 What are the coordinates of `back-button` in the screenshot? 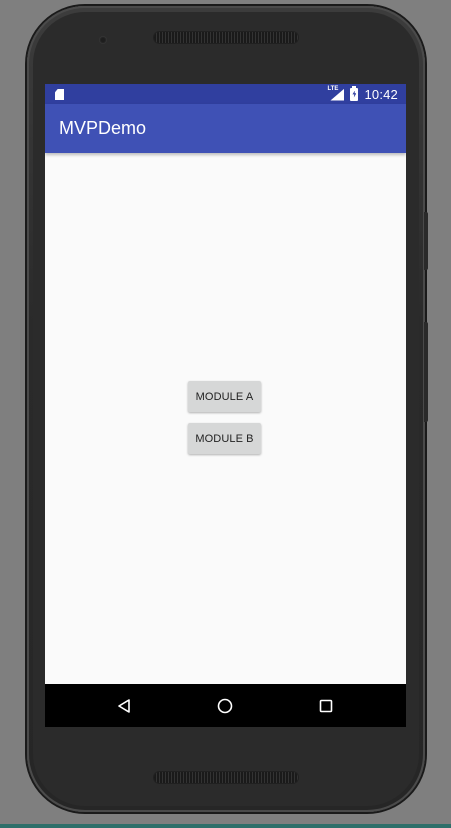 It's located at (124, 705).